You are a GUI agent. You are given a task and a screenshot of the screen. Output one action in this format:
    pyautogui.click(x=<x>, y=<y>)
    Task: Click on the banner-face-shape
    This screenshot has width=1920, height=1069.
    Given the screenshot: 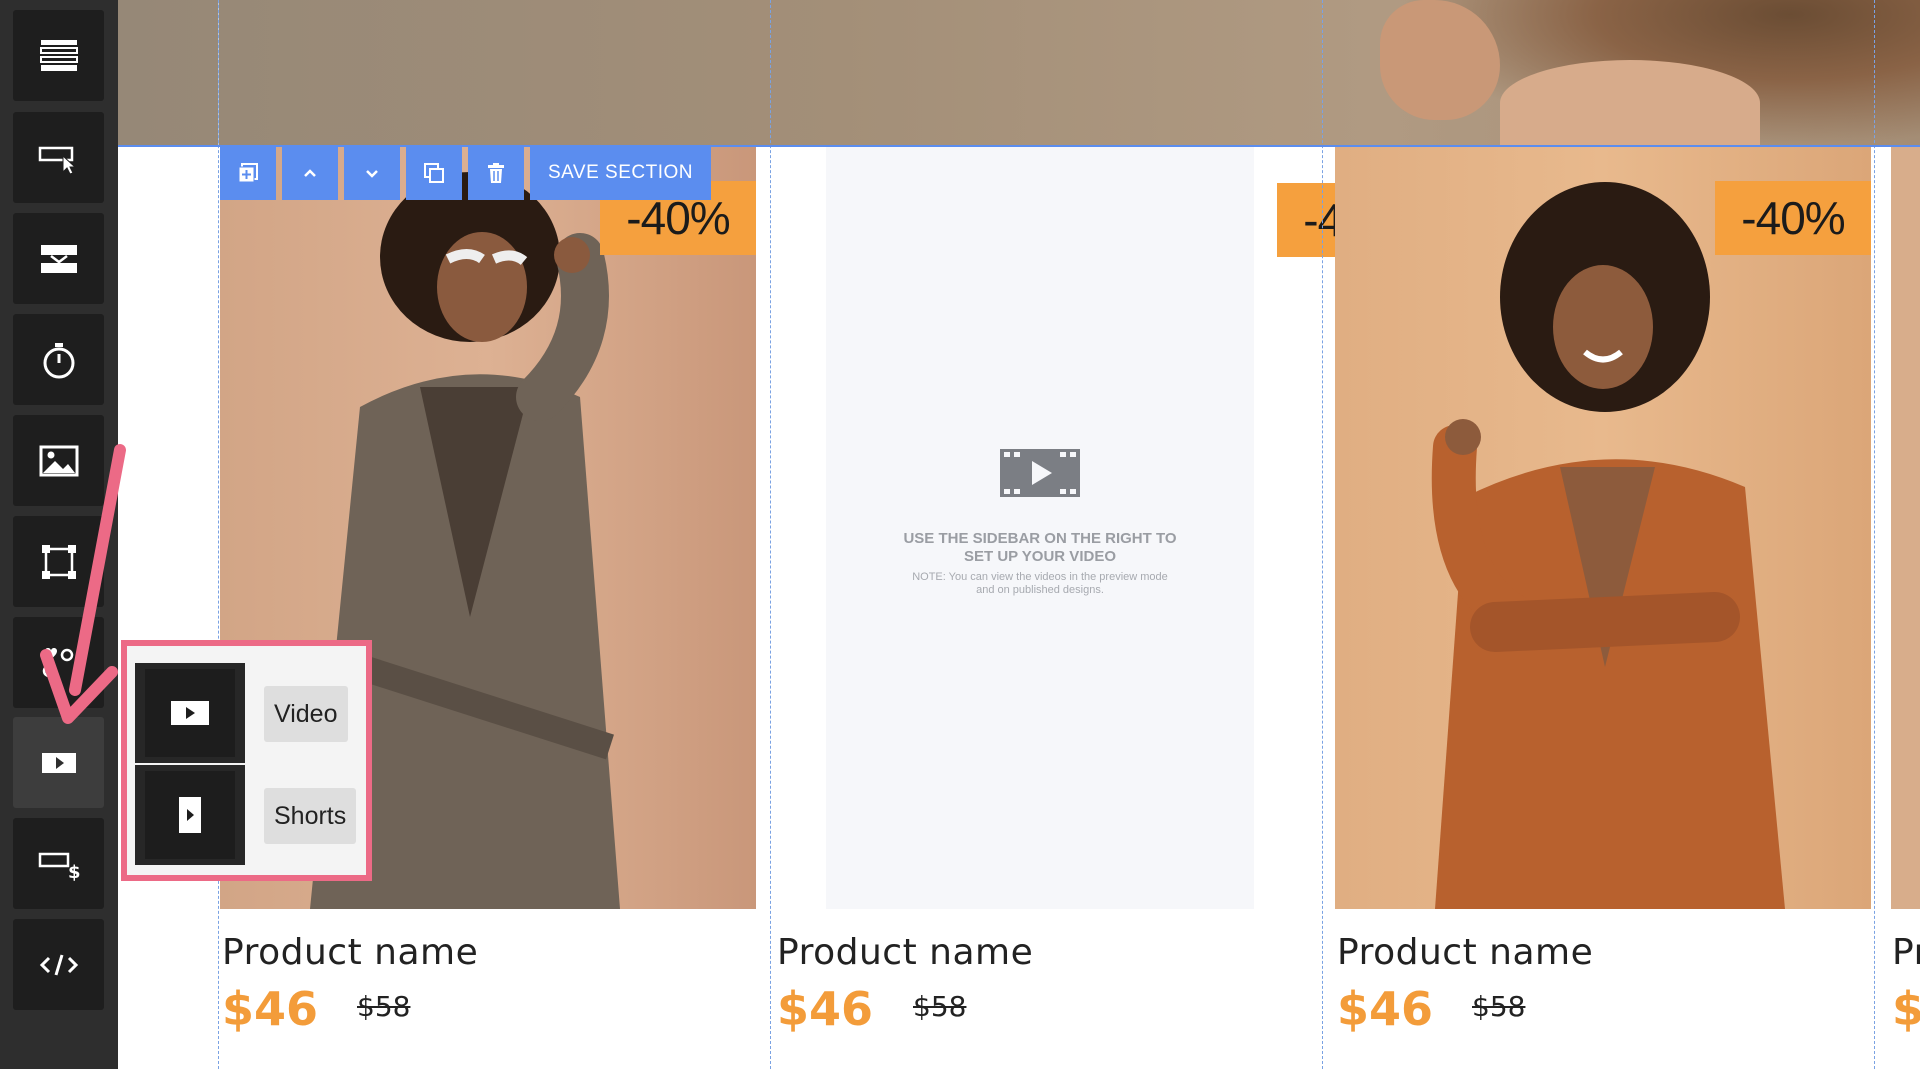 What is the action you would take?
    pyautogui.click(x=1630, y=103)
    